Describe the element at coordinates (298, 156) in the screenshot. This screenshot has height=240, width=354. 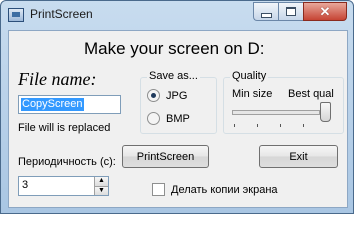
I see `exit-button: Exit` at that location.